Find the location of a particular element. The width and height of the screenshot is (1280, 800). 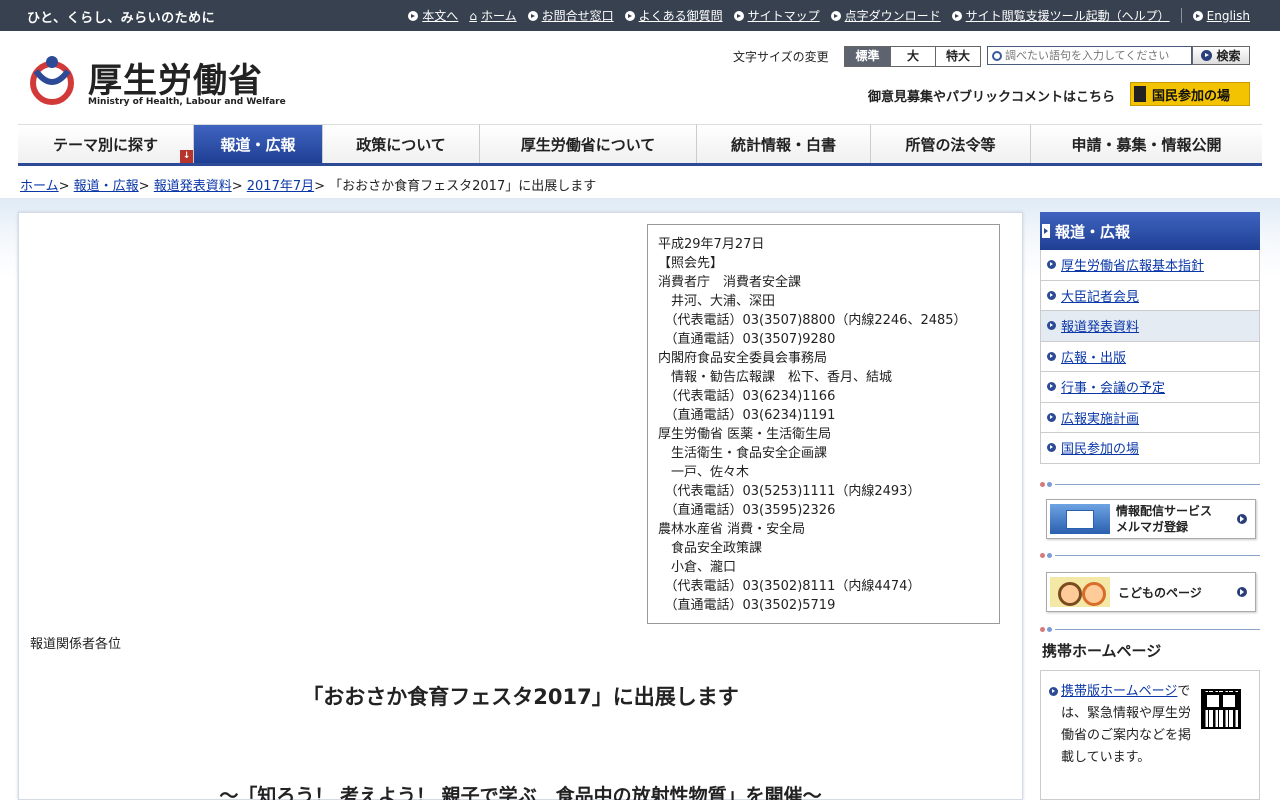

logo-subtitle: Ministry of Health, Labour and Welfare is located at coordinates (187, 102).